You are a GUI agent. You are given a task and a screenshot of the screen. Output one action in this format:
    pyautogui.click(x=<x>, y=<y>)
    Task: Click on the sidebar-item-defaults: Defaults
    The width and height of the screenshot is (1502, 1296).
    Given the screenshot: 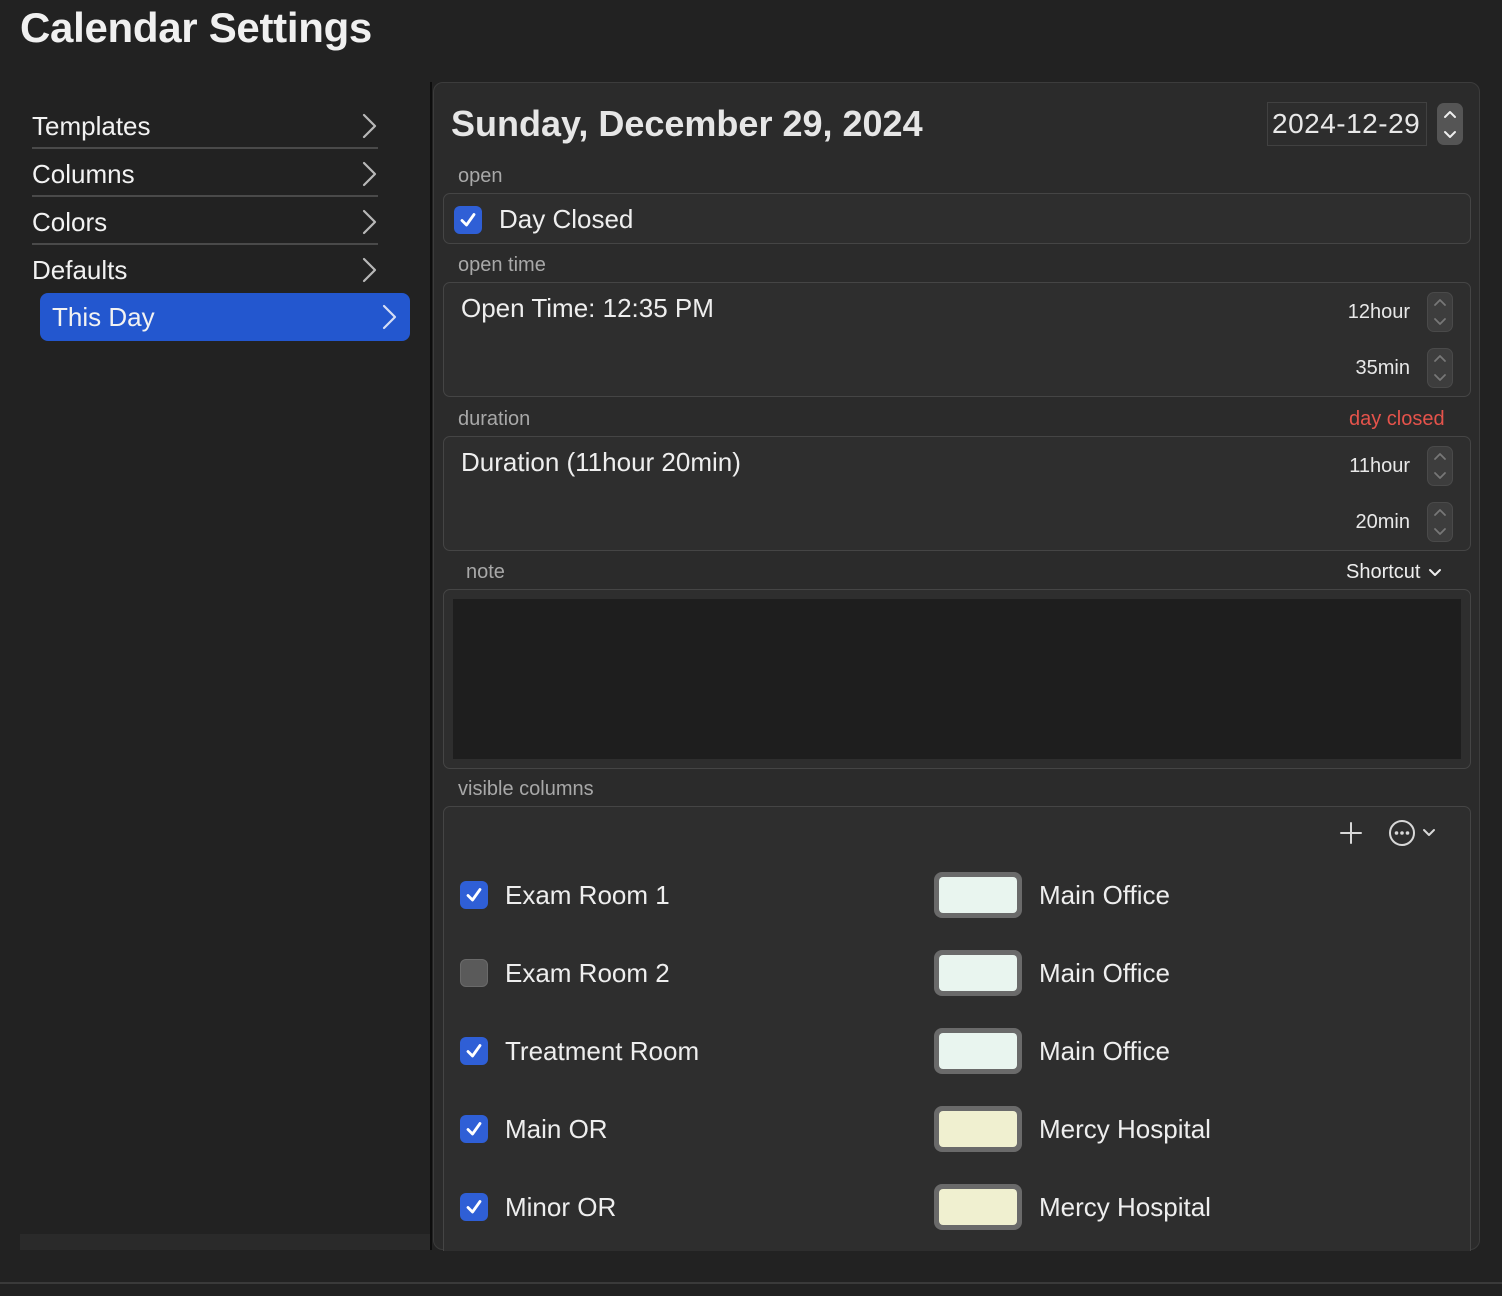 What is the action you would take?
    pyautogui.click(x=205, y=270)
    